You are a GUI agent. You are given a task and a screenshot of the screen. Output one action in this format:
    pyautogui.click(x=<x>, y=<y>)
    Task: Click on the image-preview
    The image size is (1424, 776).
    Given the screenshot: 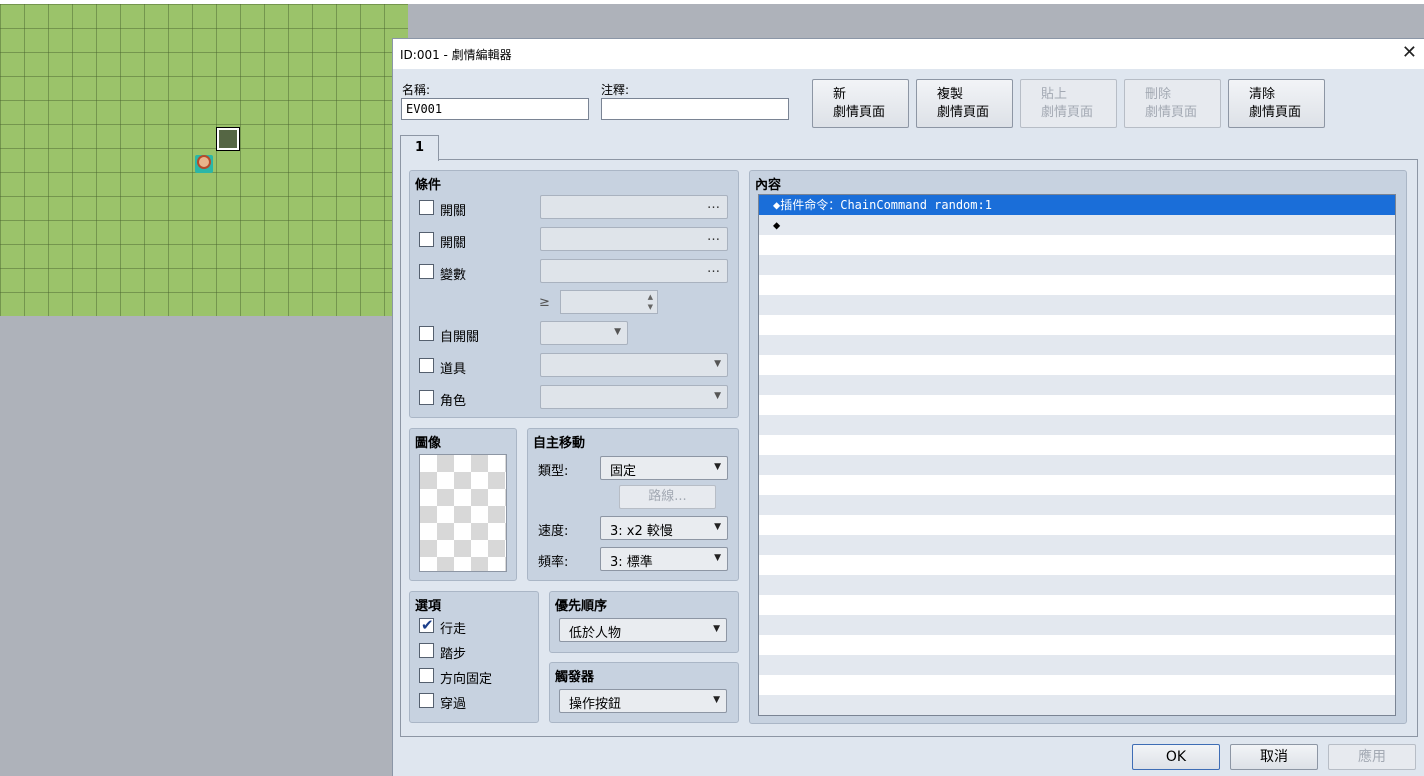 What is the action you would take?
    pyautogui.click(x=463, y=513)
    